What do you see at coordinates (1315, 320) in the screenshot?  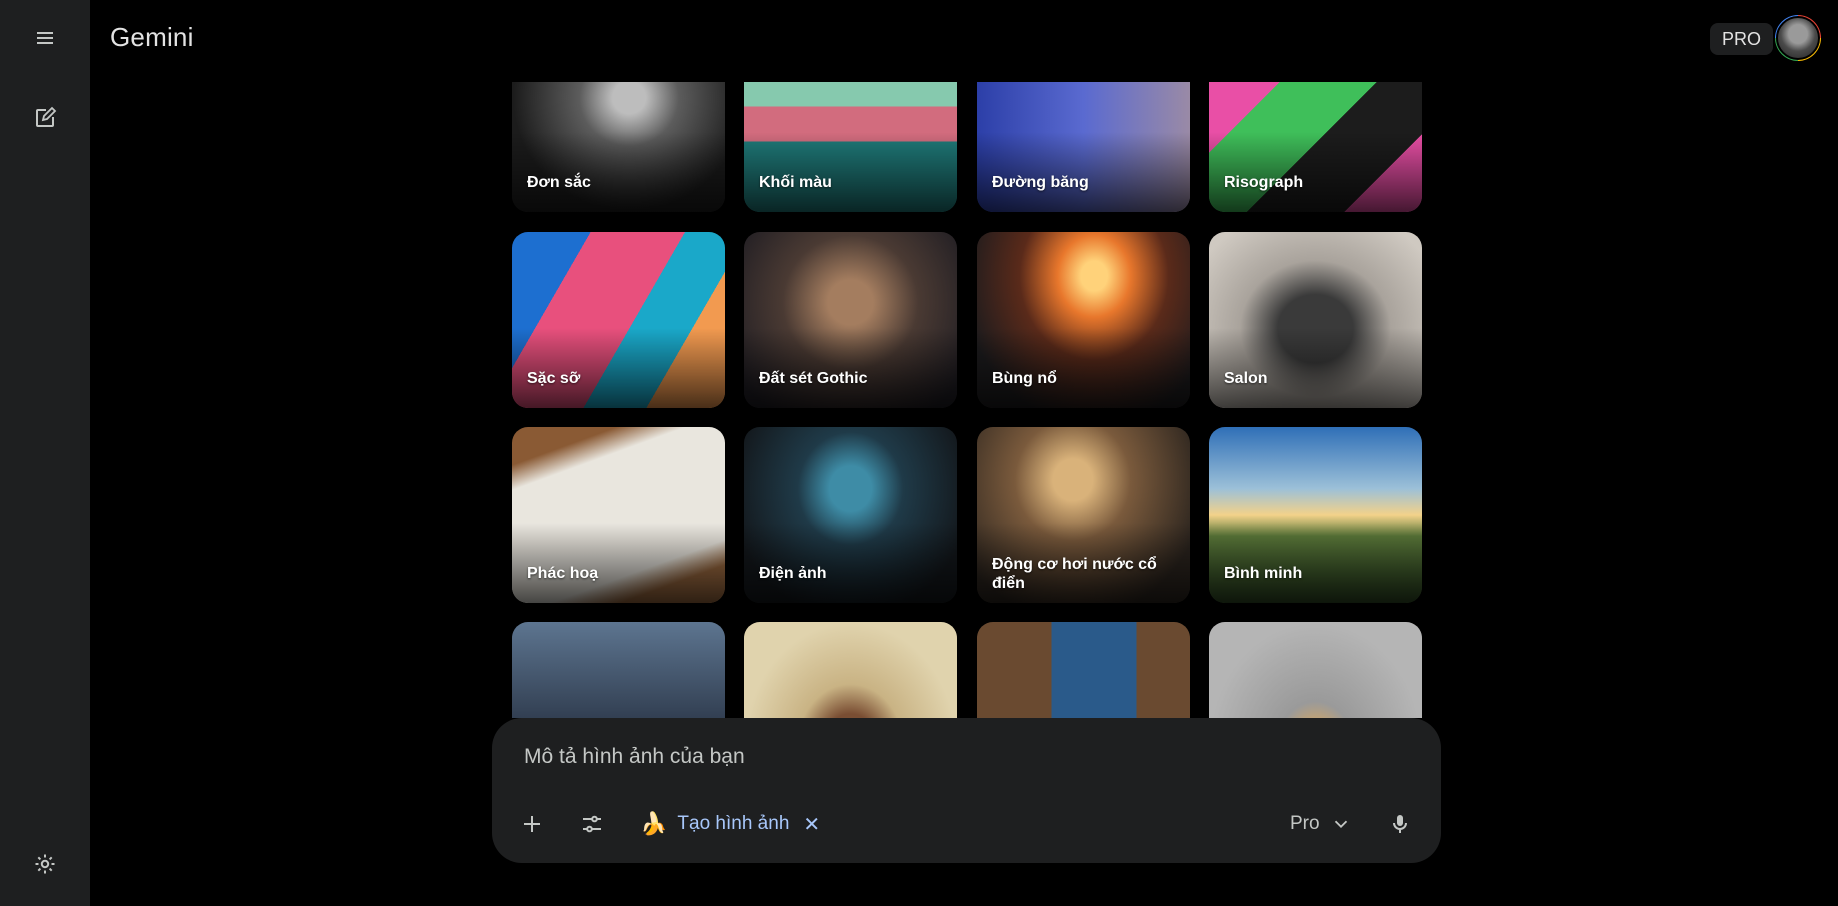 I see `style-card-salon: Salon` at bounding box center [1315, 320].